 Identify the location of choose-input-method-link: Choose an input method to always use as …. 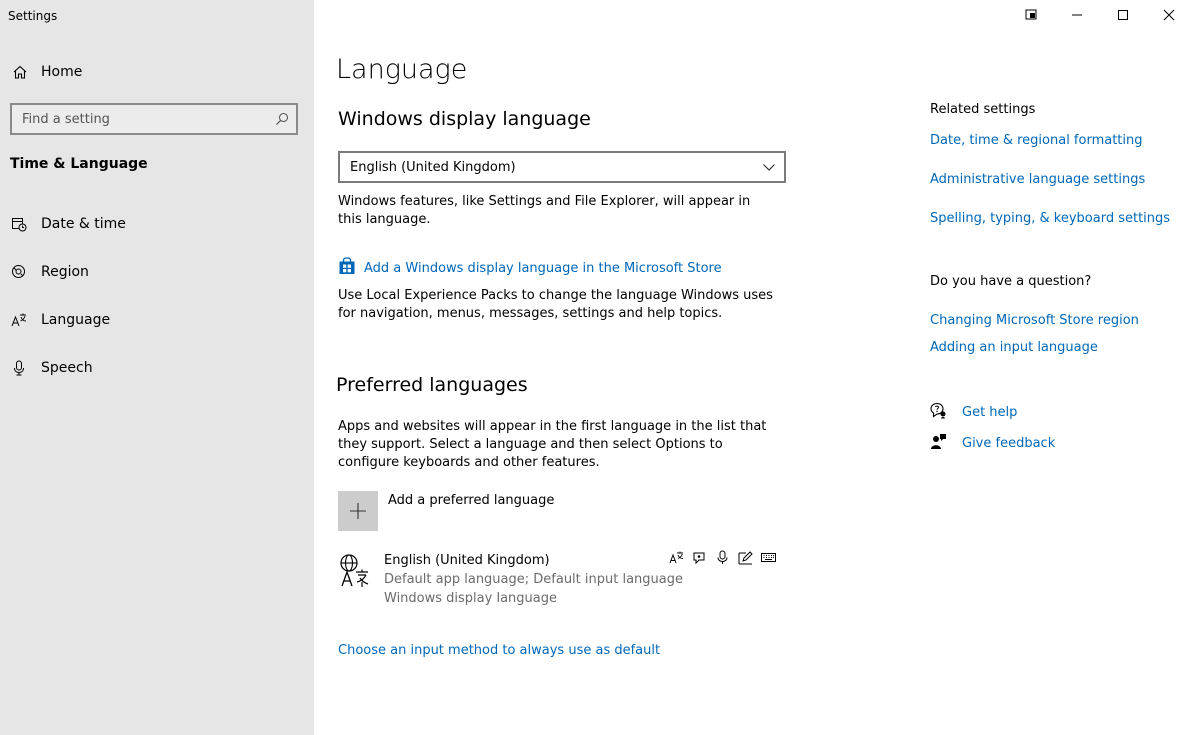
(499, 650).